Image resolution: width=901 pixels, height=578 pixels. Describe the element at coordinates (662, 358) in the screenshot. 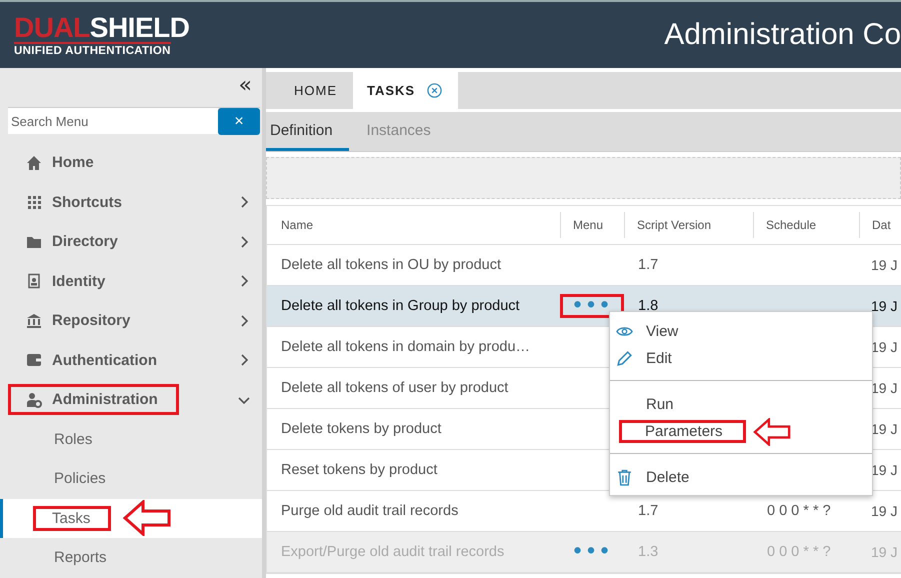

I see `menu-item: Edit` at that location.